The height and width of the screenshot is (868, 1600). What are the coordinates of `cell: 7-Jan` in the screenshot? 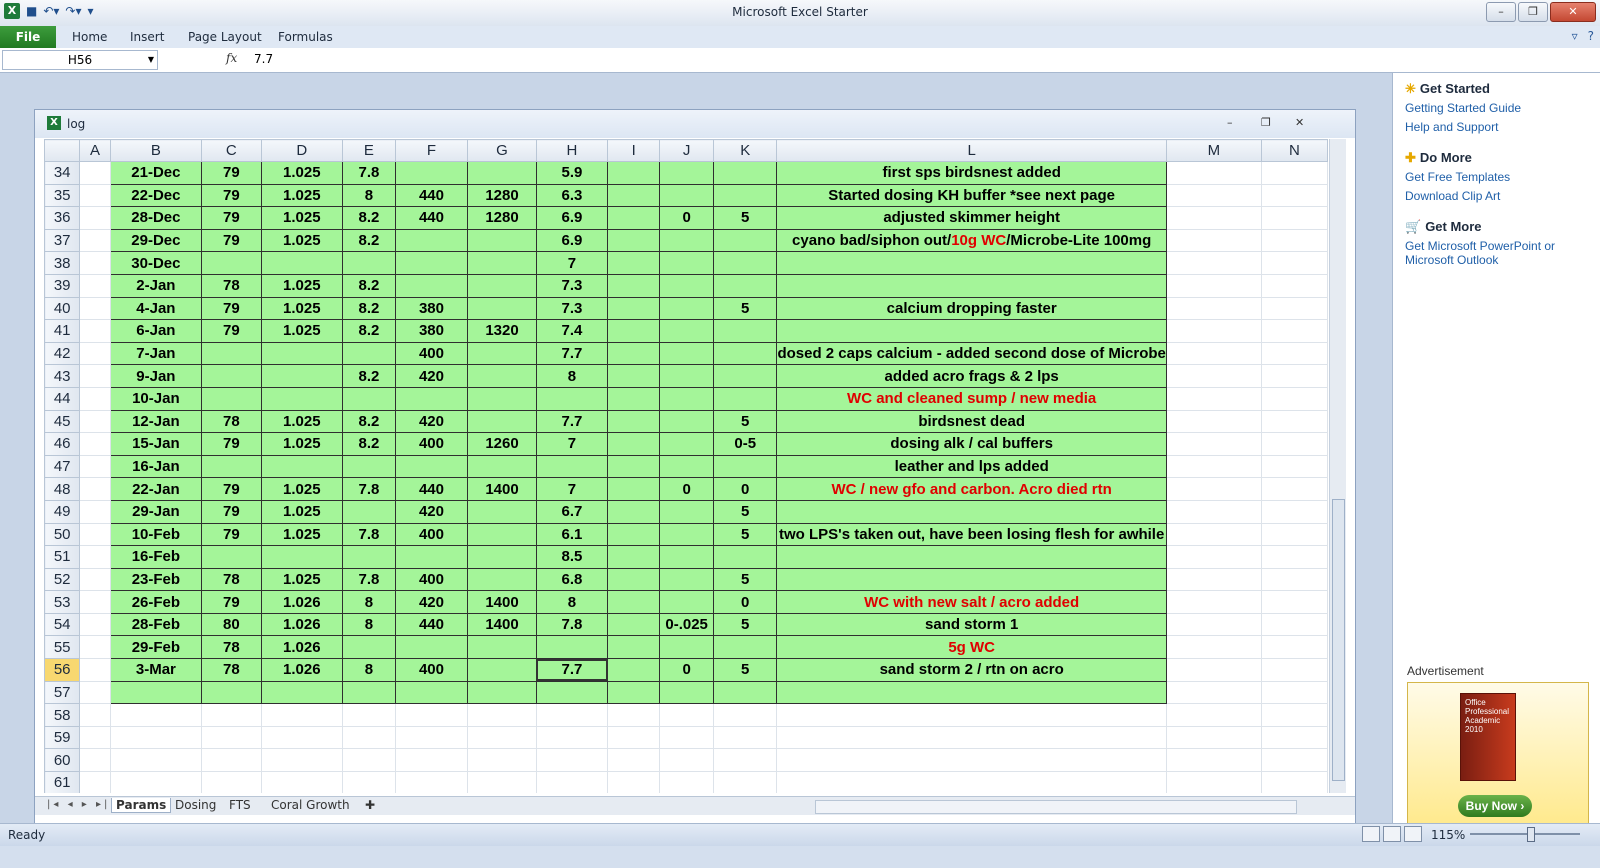 It's located at (156, 353).